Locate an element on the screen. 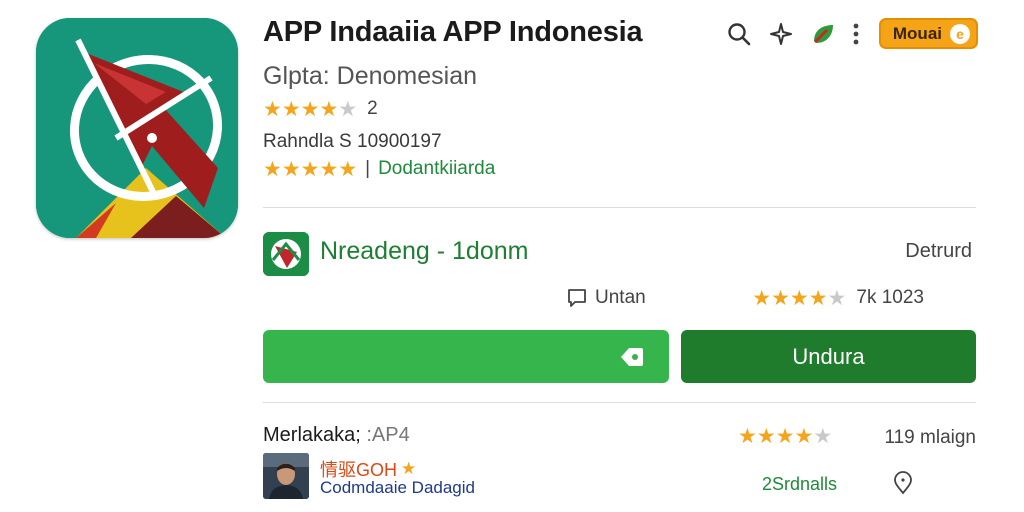 The width and height of the screenshot is (1024, 512). reply-link: Untan is located at coordinates (606, 298).